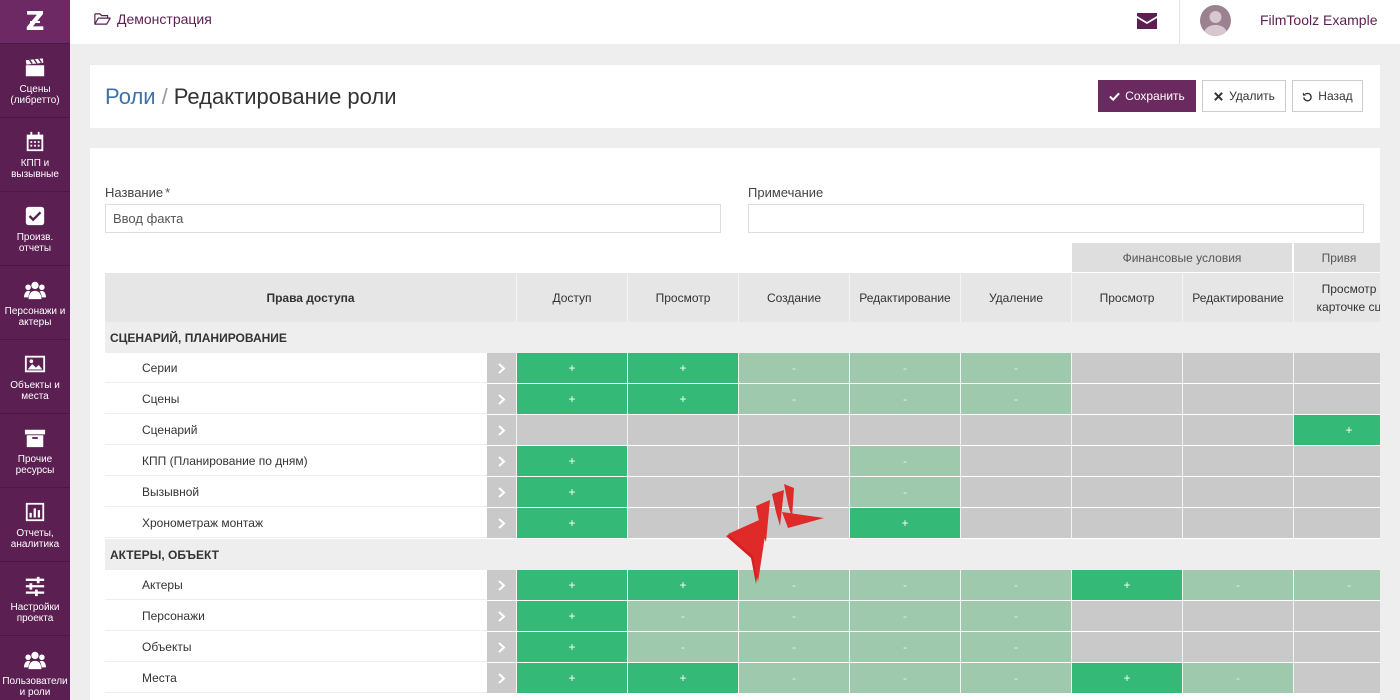  Describe the element at coordinates (1056, 218) in the screenshot. I see `note-field` at that location.